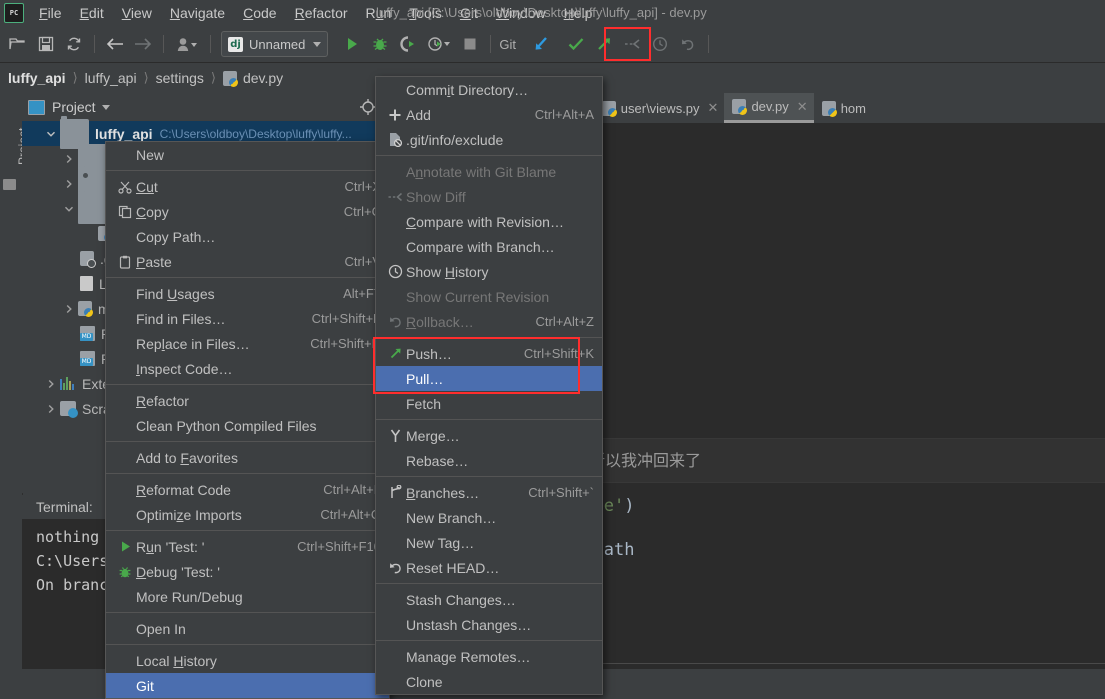  Describe the element at coordinates (247, 596) in the screenshot. I see `menu-item-more-run-debug: More Run/Debug` at that location.